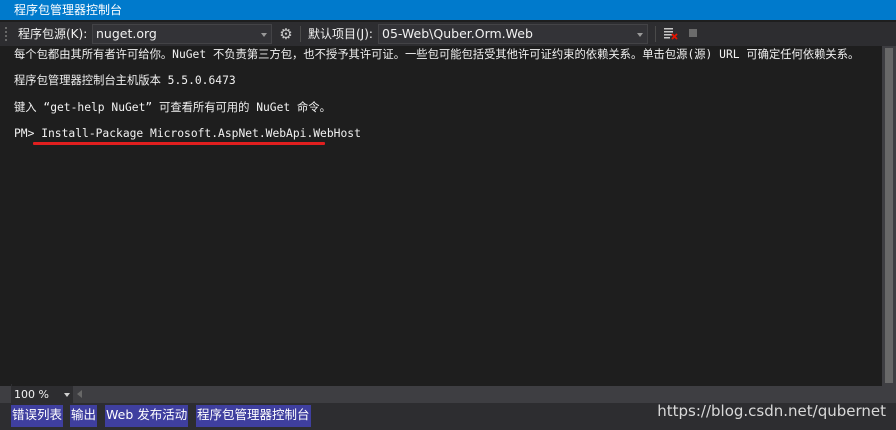 The width and height of the screenshot is (896, 430). Describe the element at coordinates (253, 416) in the screenshot. I see `tab-package-manager-console: 程序包管理器控制台` at that location.